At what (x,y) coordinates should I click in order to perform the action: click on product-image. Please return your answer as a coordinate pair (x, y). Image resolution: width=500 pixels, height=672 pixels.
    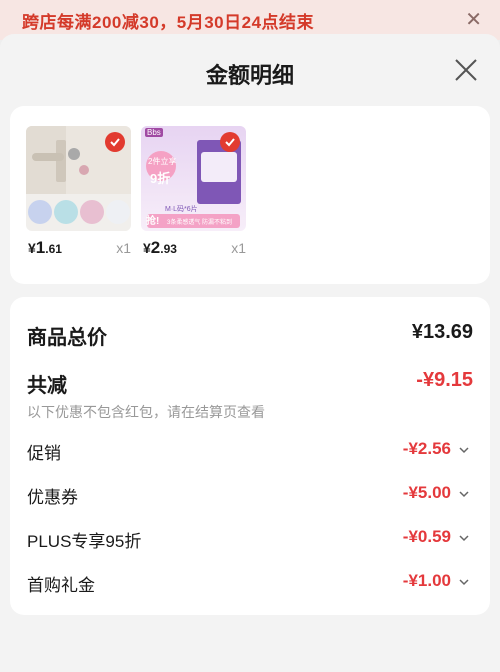
    Looking at the image, I should click on (78, 178).